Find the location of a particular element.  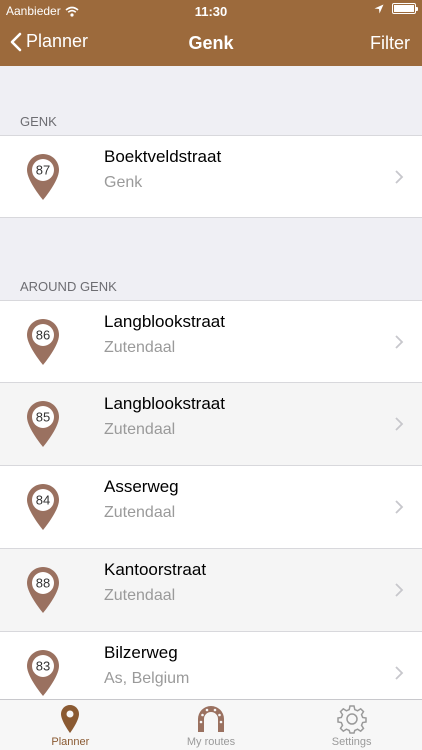

battery-icon is located at coordinates (405, 8).